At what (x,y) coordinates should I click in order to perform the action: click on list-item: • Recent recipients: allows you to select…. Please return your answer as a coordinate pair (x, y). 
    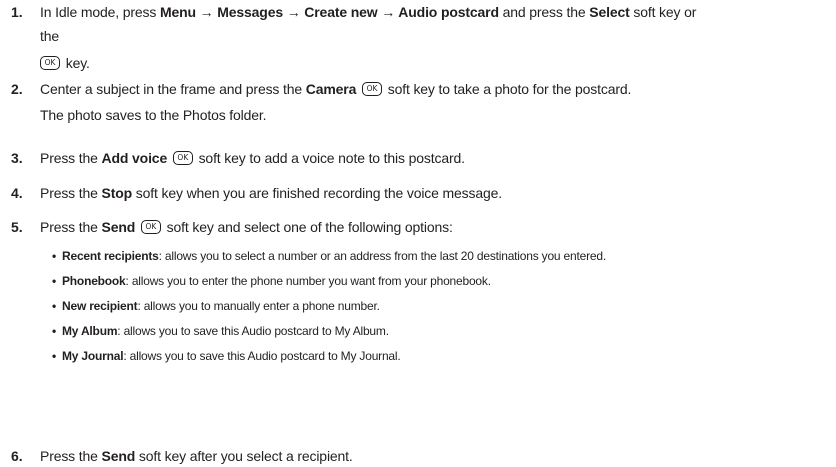
    Looking at the image, I should click on (329, 256).